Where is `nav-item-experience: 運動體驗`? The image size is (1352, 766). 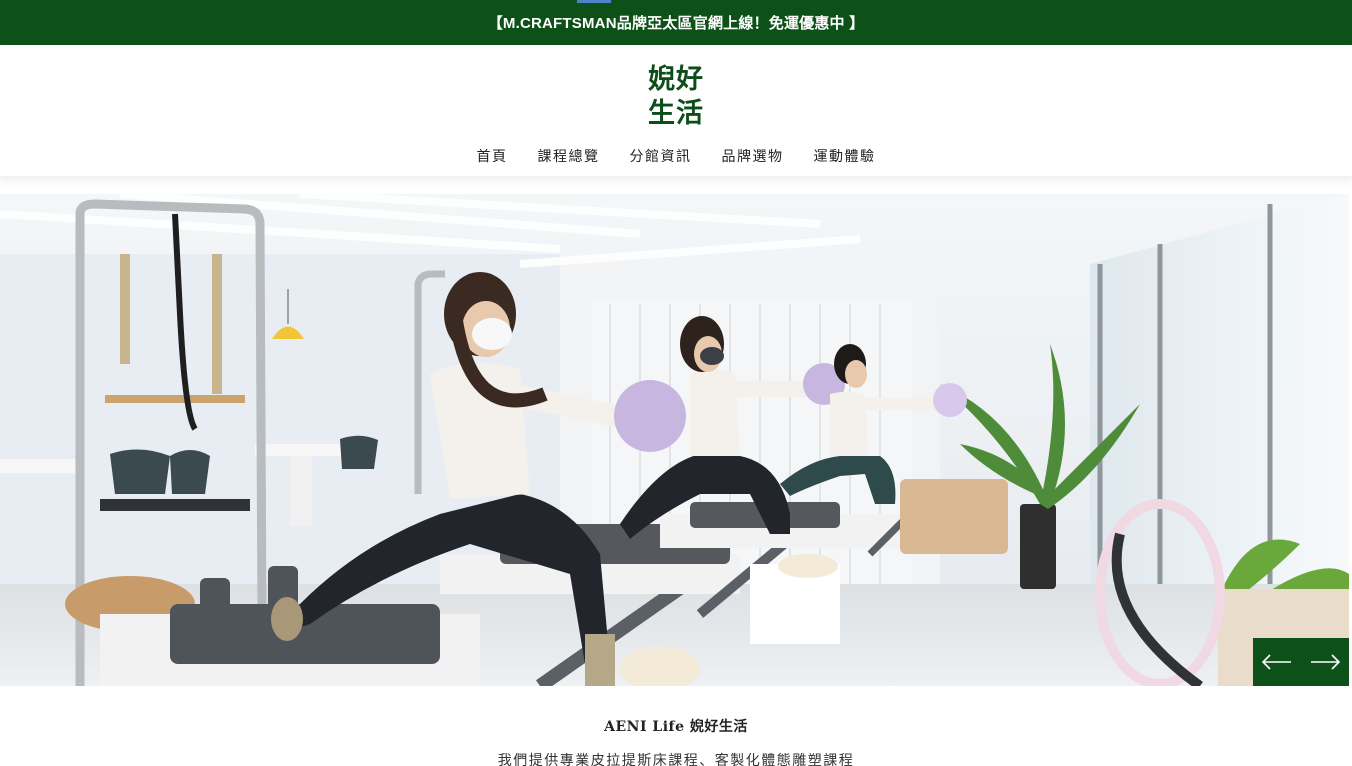
nav-item-experience: 運動體驗 is located at coordinates (845, 156).